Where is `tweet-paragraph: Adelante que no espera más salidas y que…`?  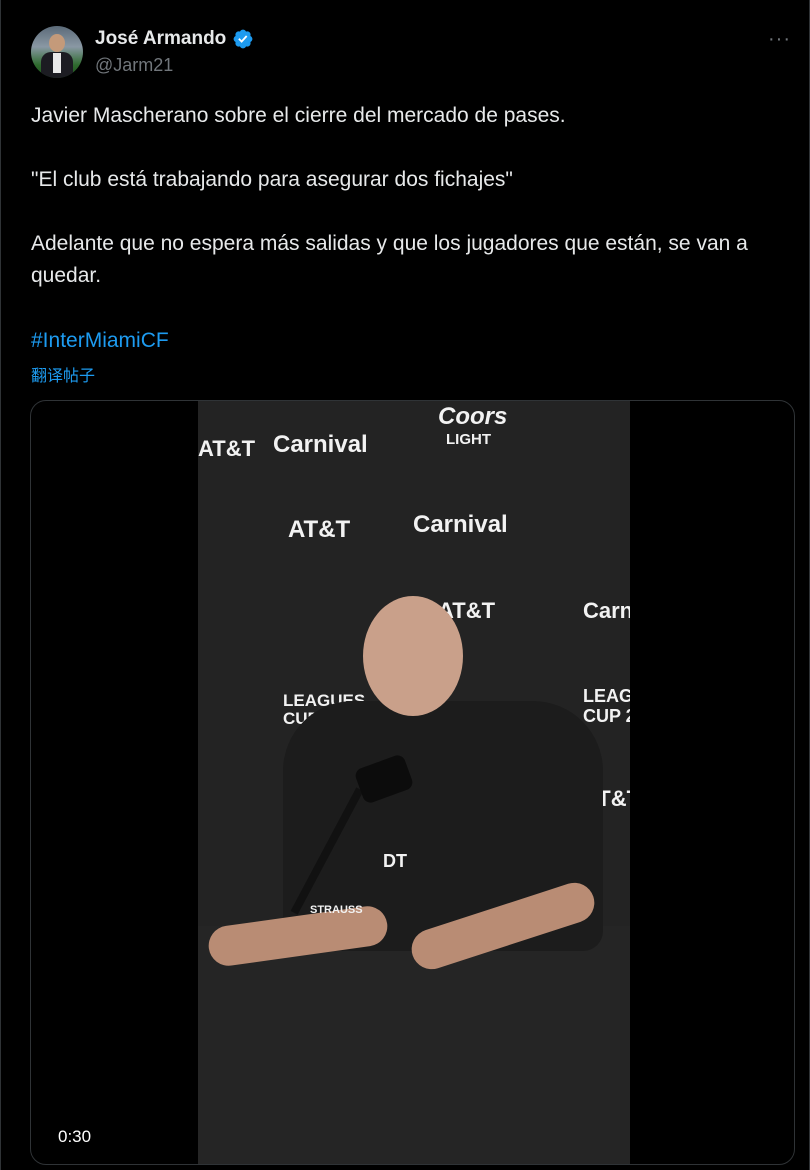 tweet-paragraph: Adelante que no espera más salidas y que… is located at coordinates (389, 259).